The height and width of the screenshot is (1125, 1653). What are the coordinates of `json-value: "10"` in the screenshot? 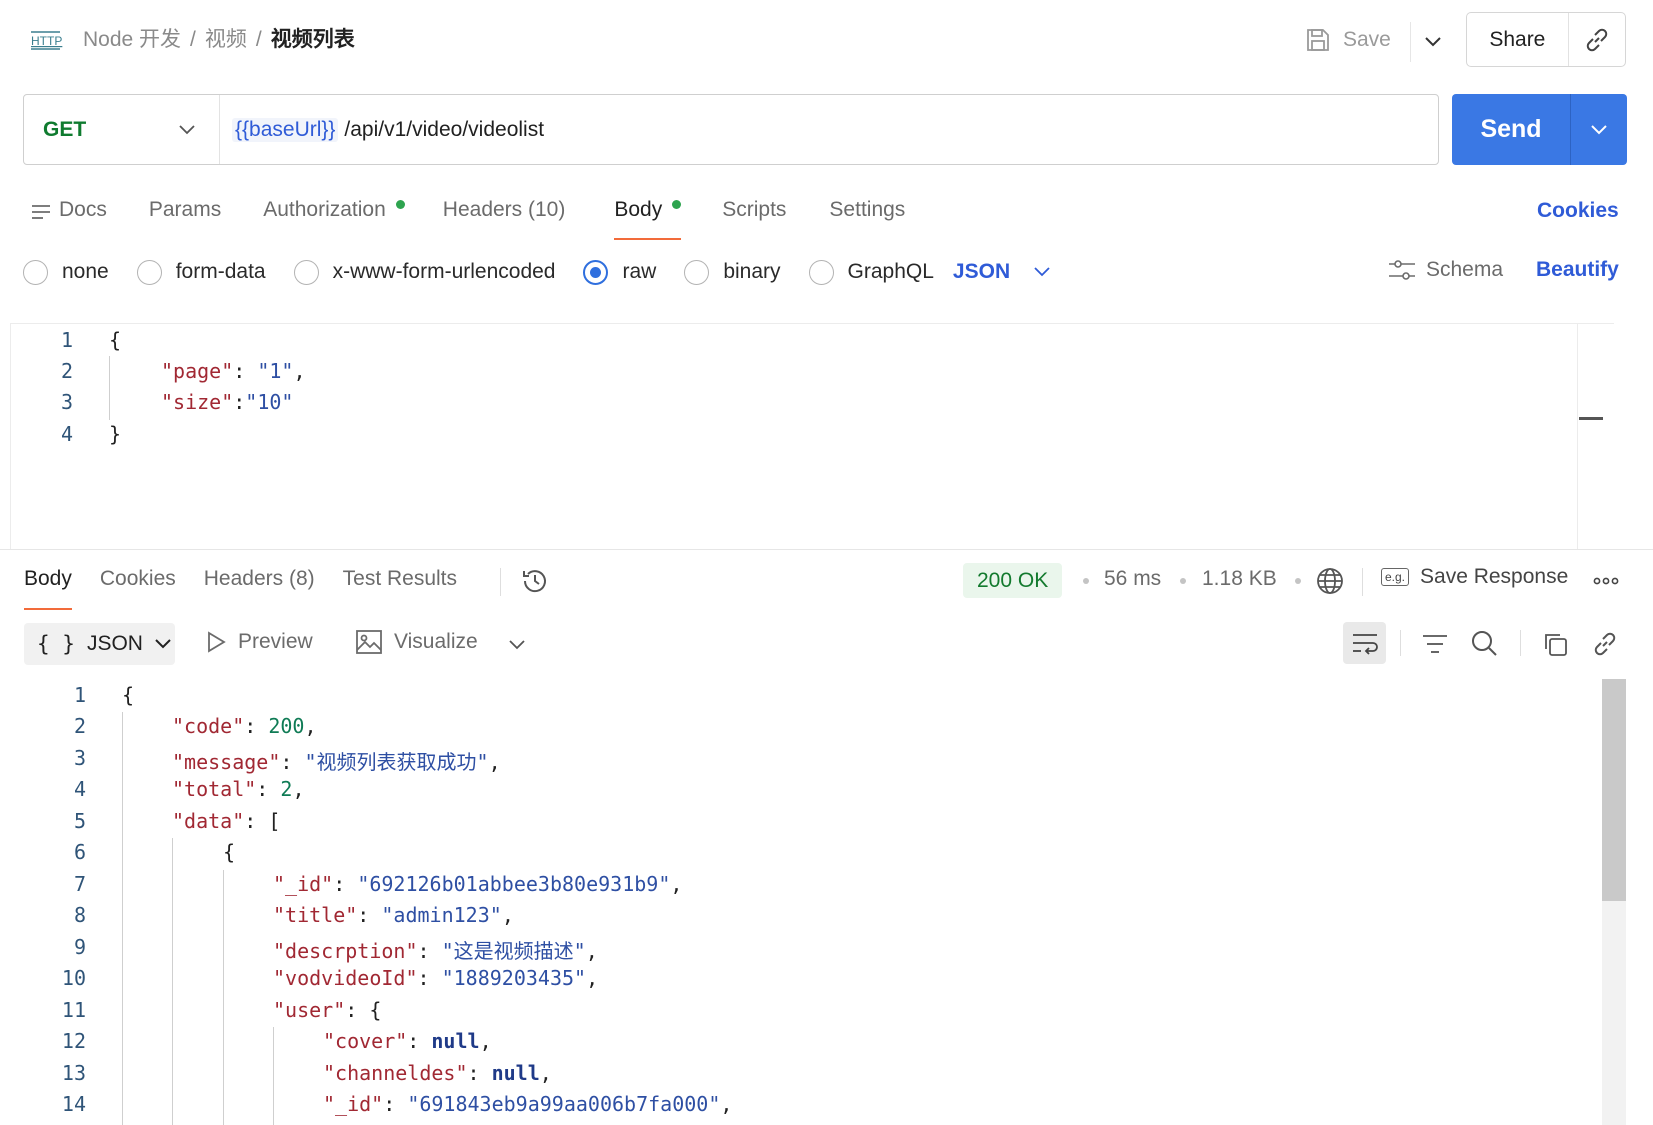 It's located at (269, 402).